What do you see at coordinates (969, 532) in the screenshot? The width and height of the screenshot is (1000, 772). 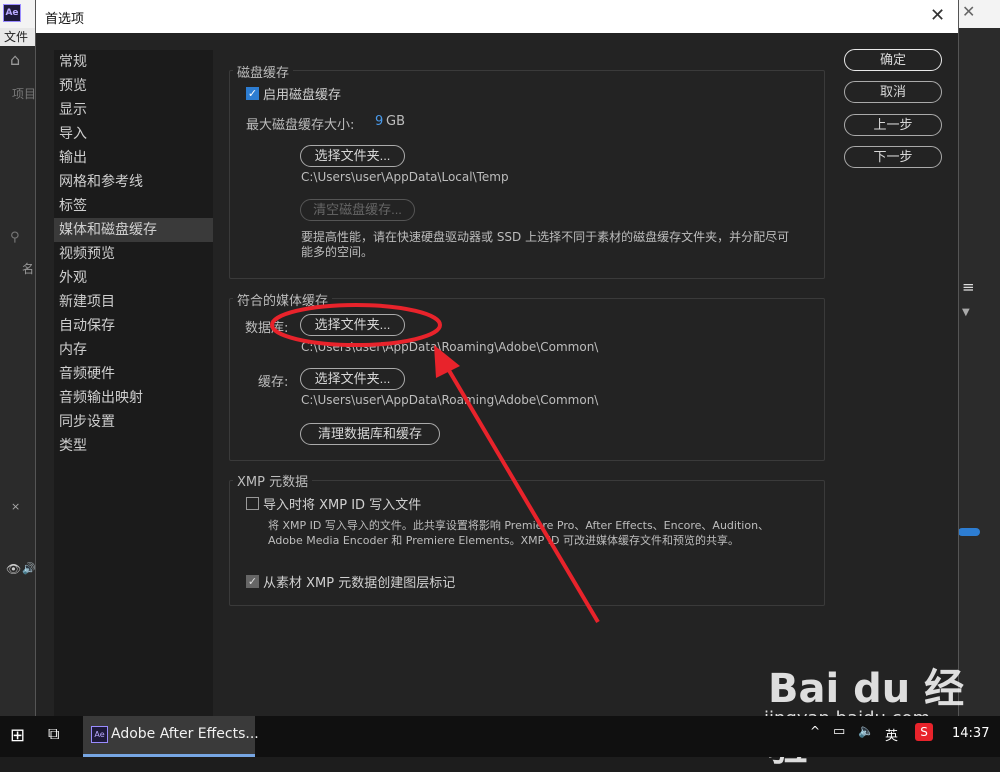 I see `scroll-slider` at bounding box center [969, 532].